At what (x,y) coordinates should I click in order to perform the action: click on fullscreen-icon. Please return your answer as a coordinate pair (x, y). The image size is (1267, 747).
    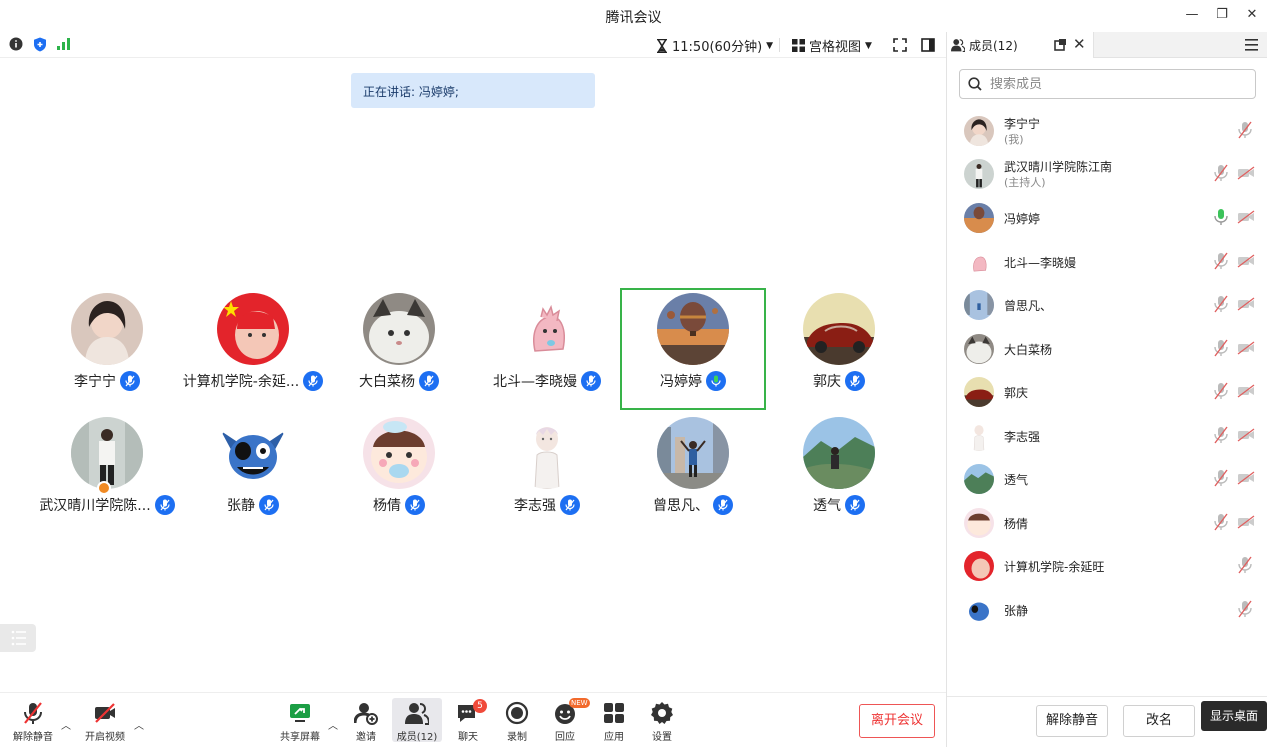
    Looking at the image, I should click on (900, 45).